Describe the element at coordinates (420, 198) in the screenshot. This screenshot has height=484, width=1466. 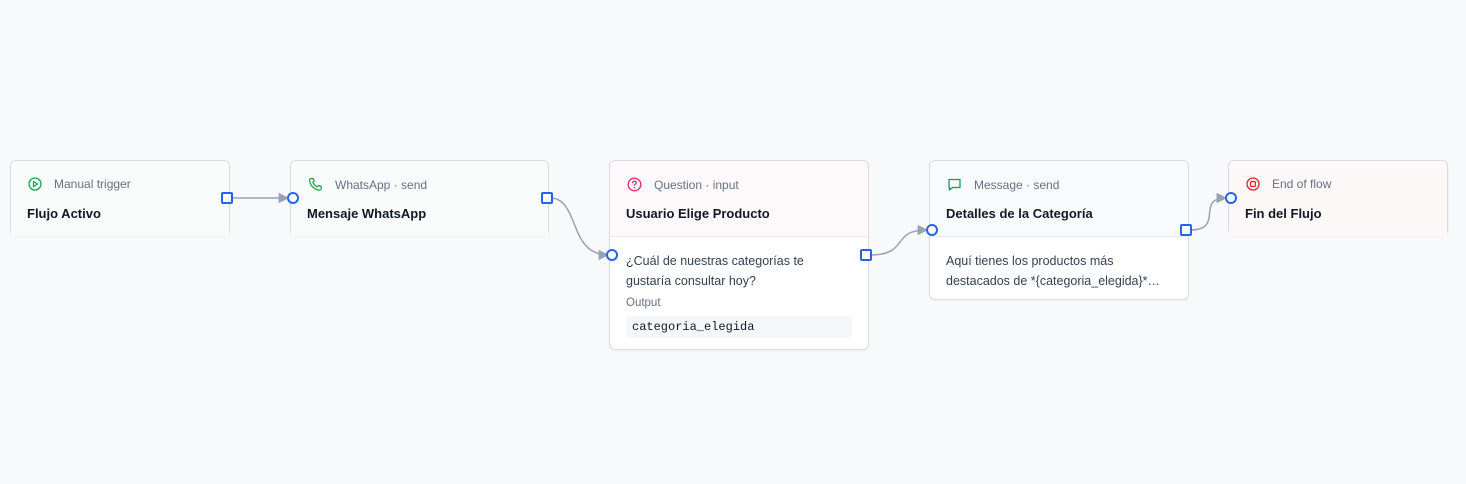
I see `node-whatsapp-send: WhatsApp · send Mensaje WhatsApp` at that location.